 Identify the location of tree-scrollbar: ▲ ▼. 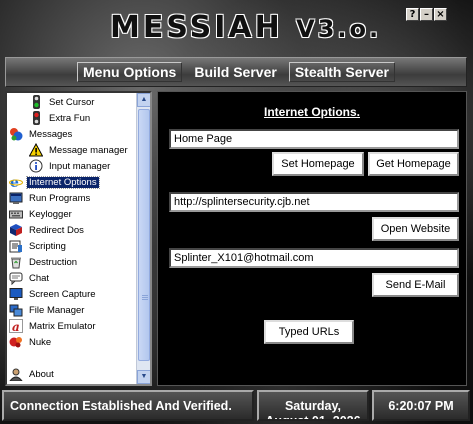
(143, 238).